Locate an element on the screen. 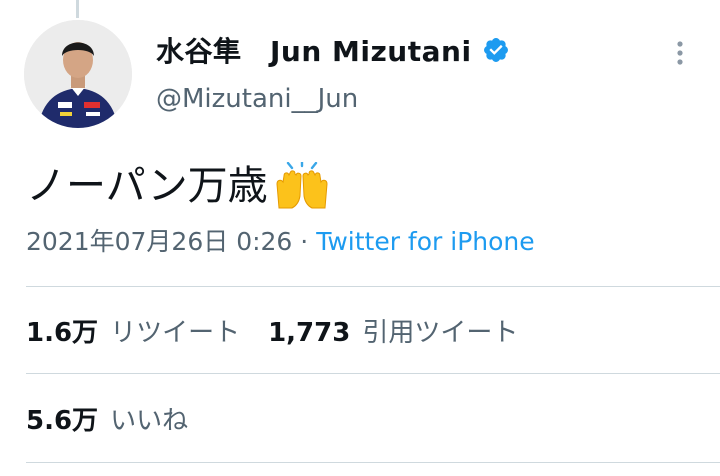 This screenshot has height=476, width=720. tweet-source-link: Twitter for iPhone is located at coordinates (425, 241).